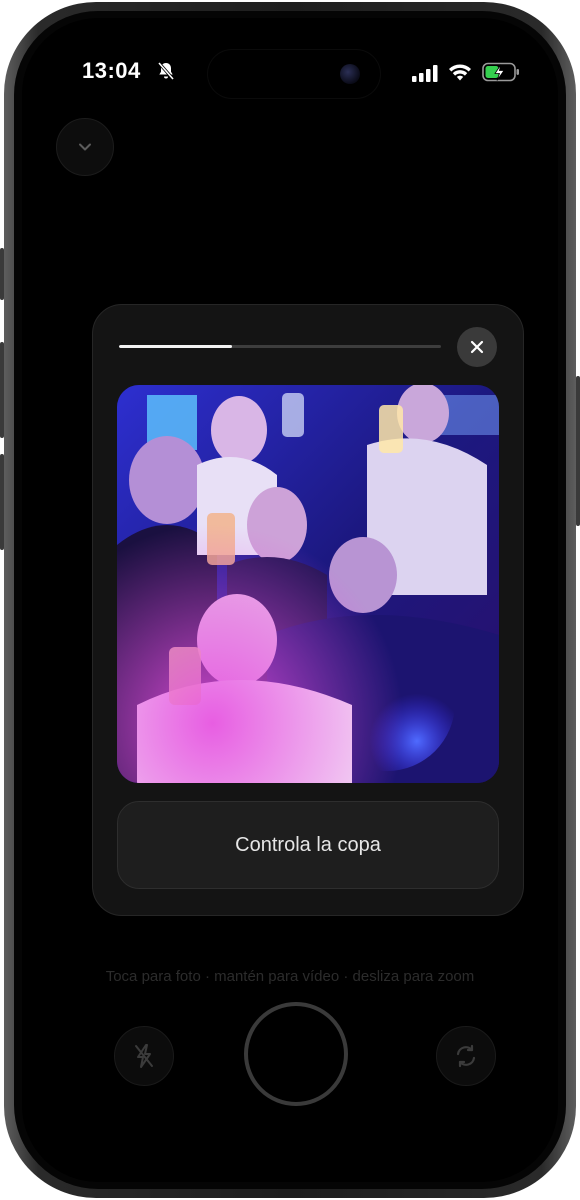  I want to click on bell-slash-icon, so click(166, 71).